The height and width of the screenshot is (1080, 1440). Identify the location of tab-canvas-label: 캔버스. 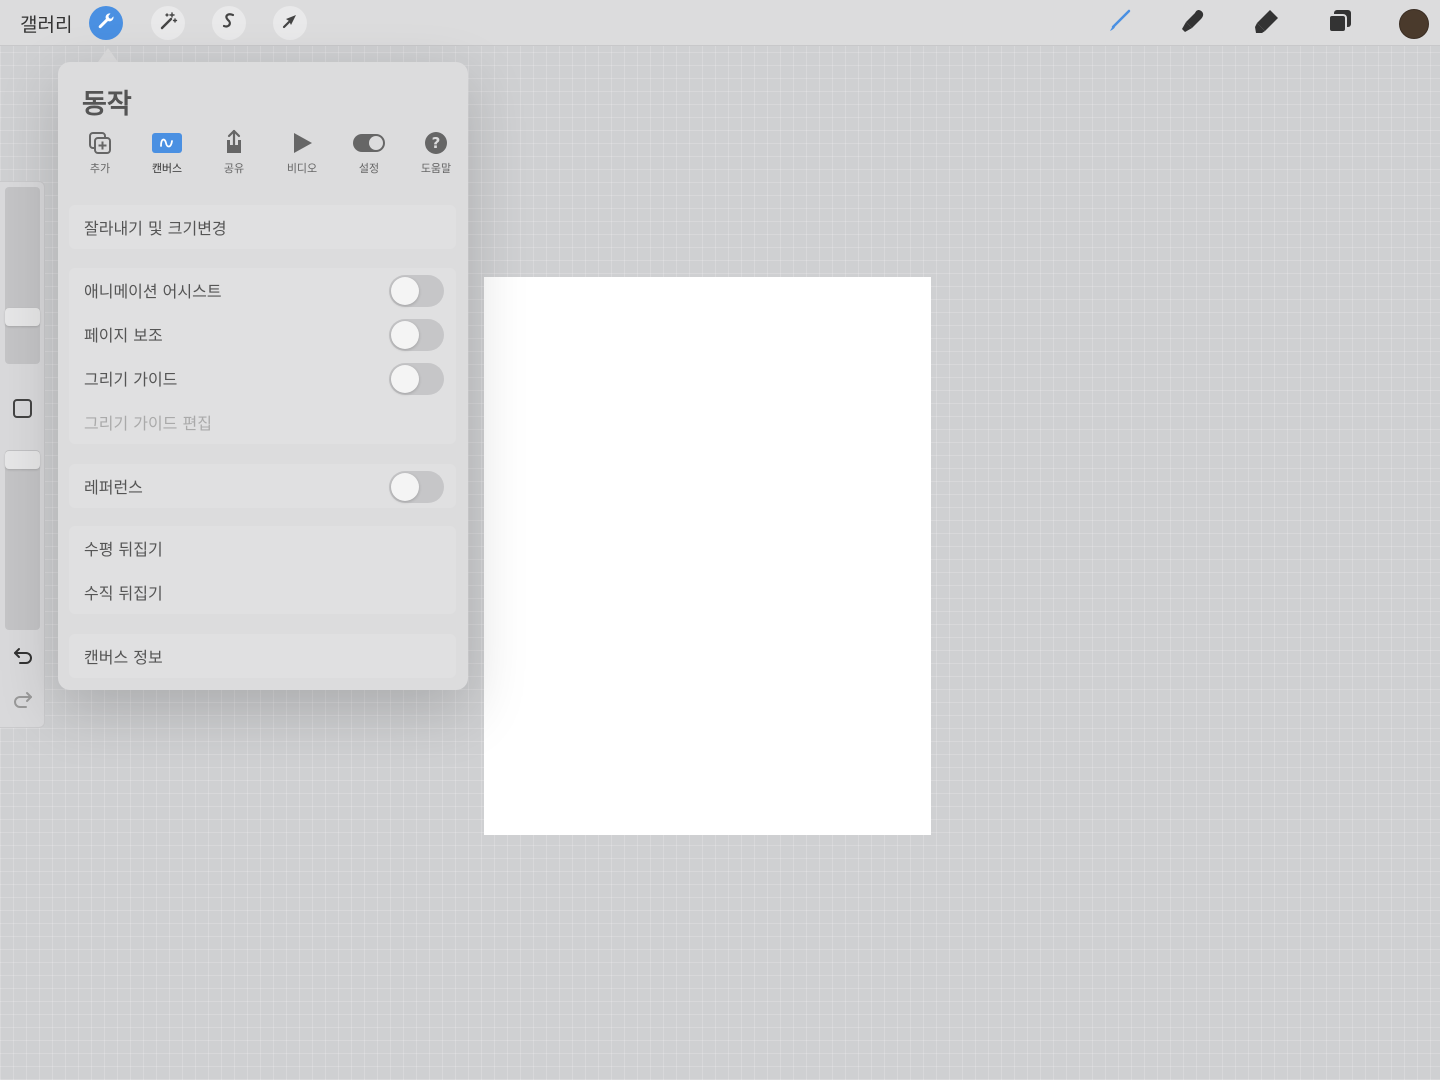
(167, 168).